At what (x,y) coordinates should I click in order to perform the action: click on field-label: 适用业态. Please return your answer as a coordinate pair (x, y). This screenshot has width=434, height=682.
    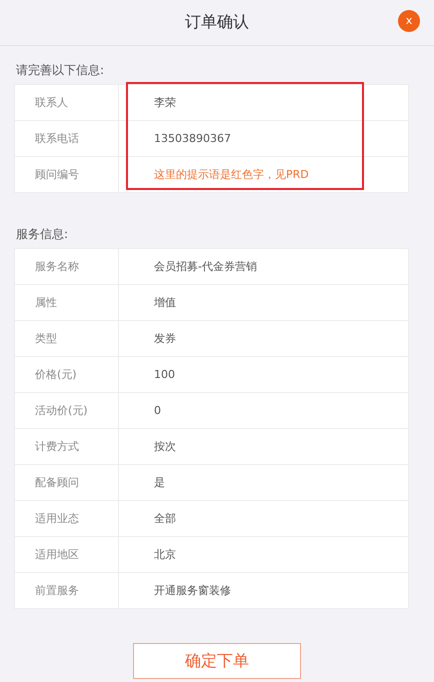
    Looking at the image, I should click on (67, 518).